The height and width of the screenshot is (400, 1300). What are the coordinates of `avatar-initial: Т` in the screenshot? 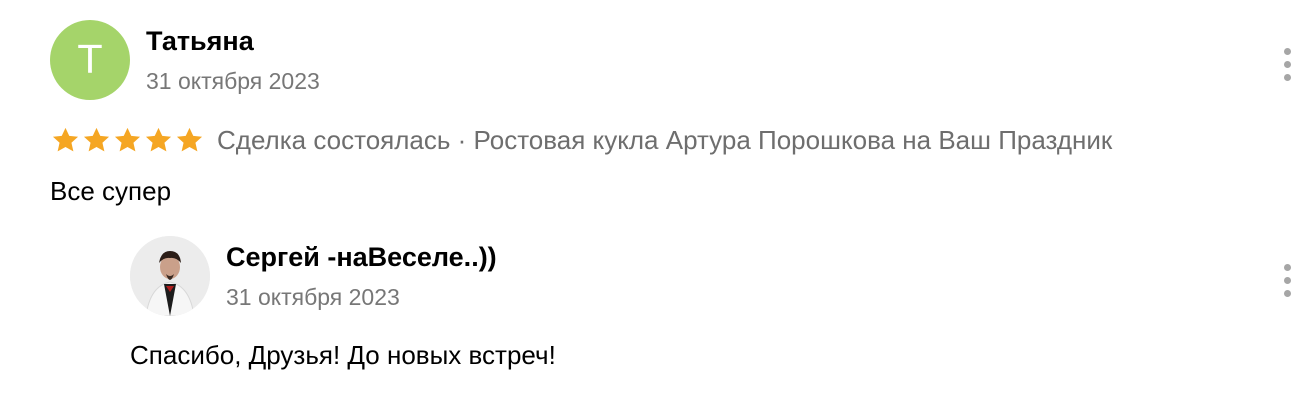 It's located at (90, 60).